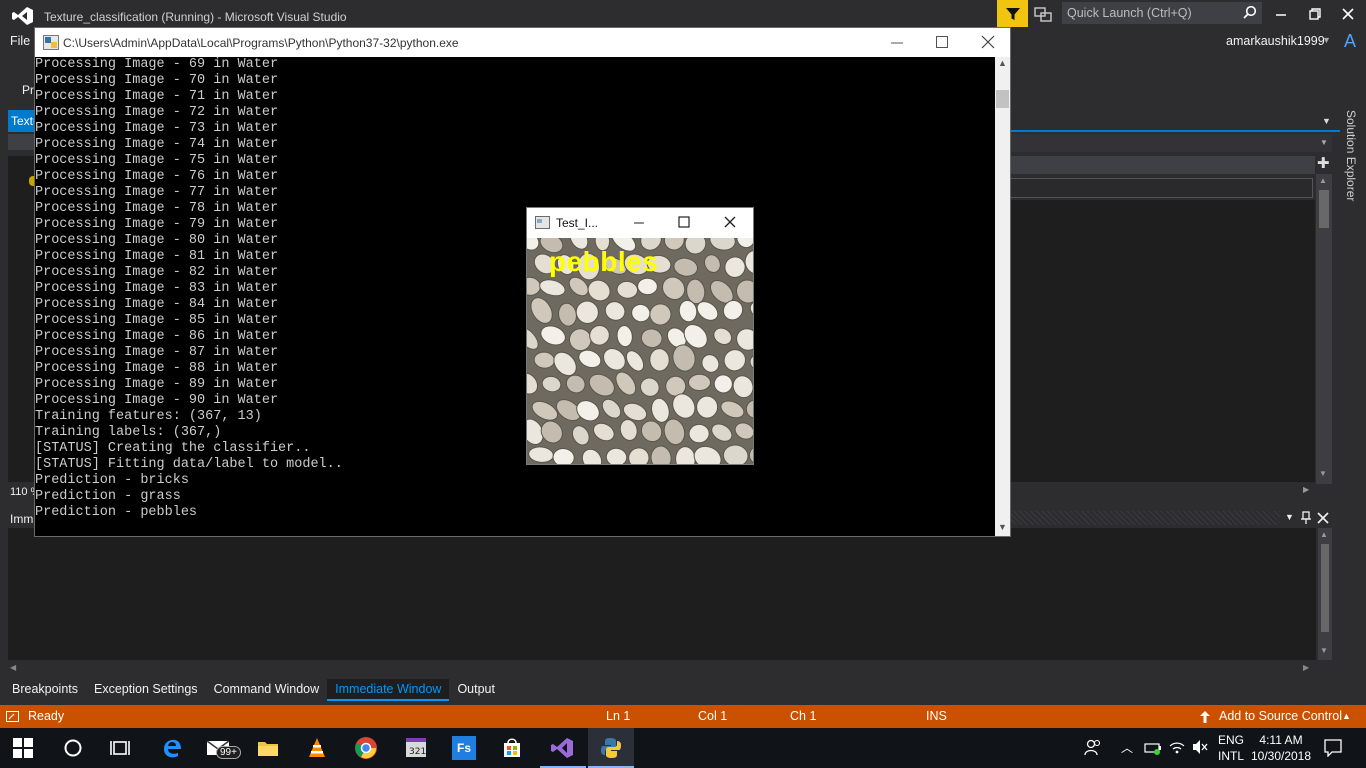  Describe the element at coordinates (1129, 13) in the screenshot. I see `quick-launch-placeholder: Quick Launch (Ctrl+Q)` at that location.